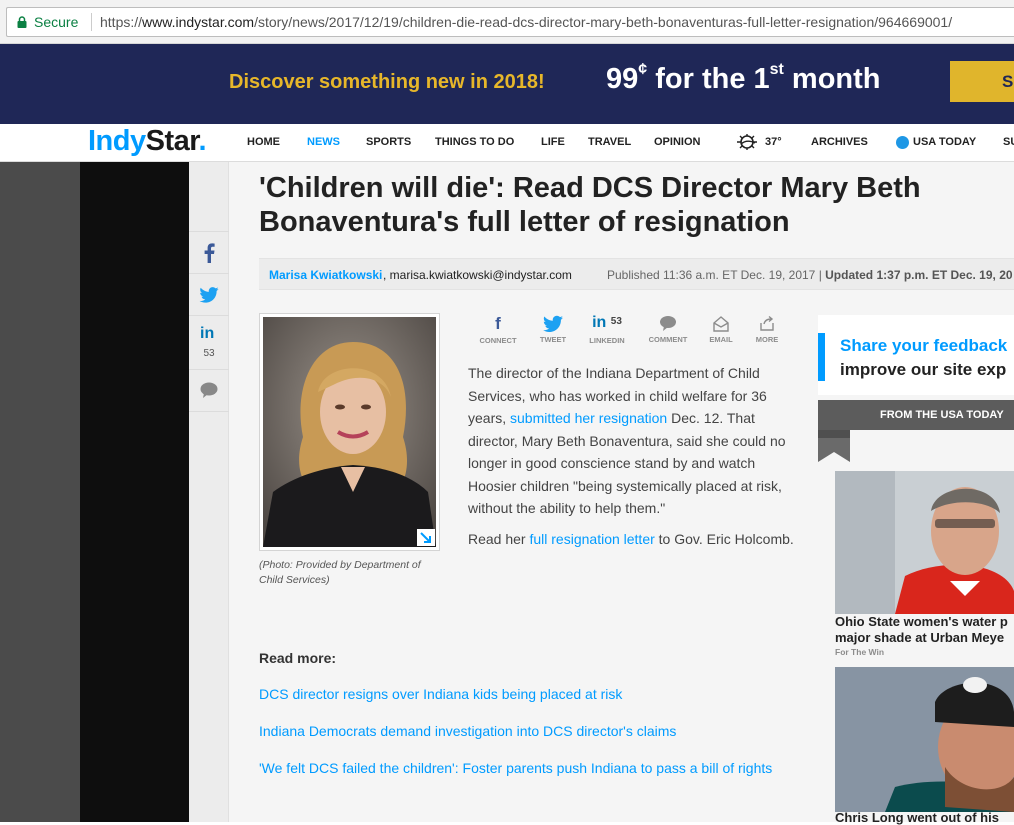  Describe the element at coordinates (553, 339) in the screenshot. I see `share-tweet-label: TWEET` at that location.